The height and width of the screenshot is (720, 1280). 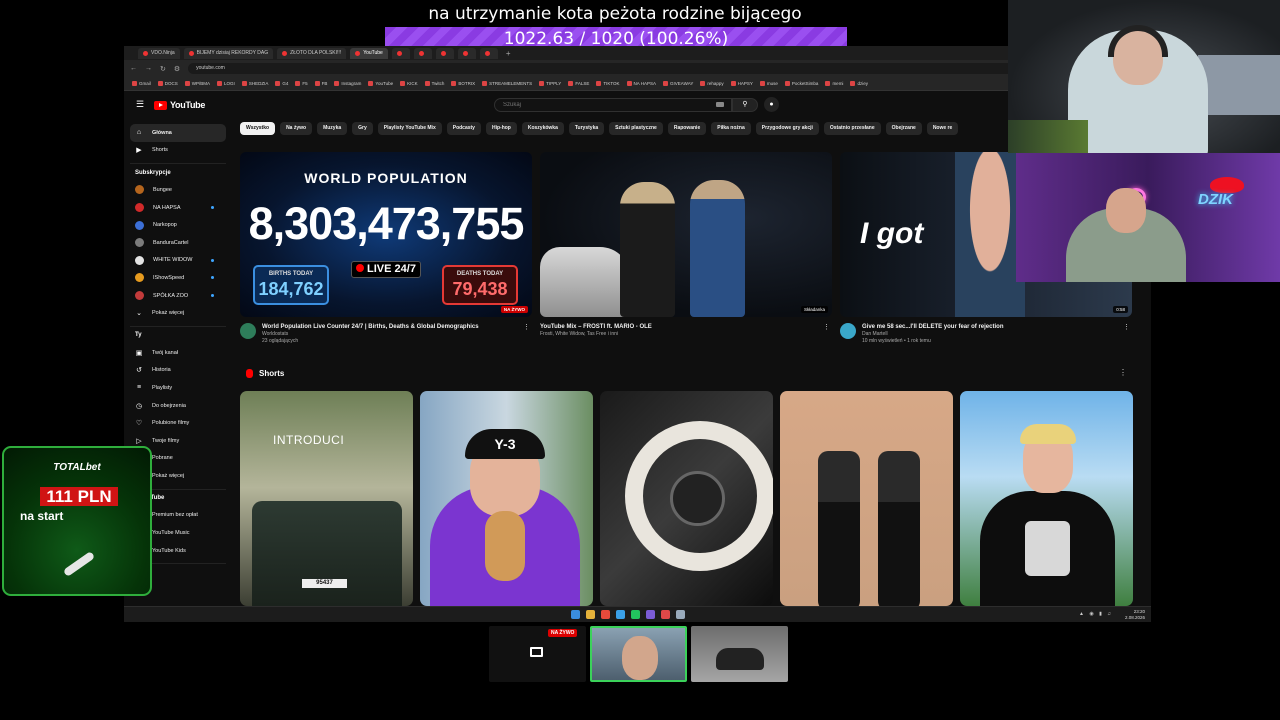 What do you see at coordinates (678, 83) in the screenshot?
I see `bookmark-item: GIVEAWAY` at bounding box center [678, 83].